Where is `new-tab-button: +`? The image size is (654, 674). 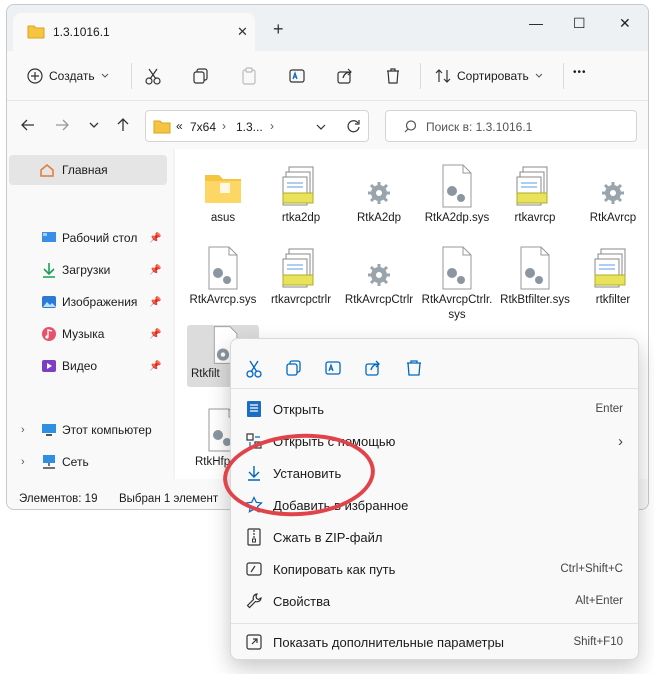
new-tab-button: + is located at coordinates (278, 29).